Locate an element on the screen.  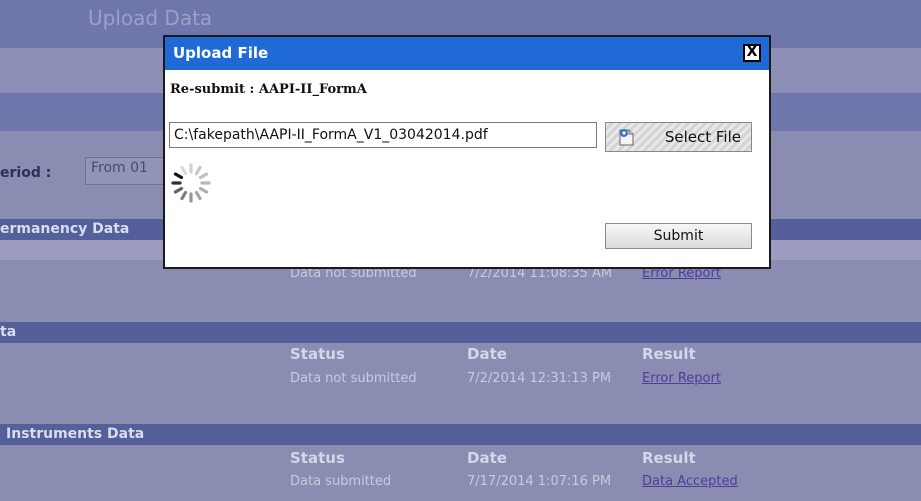
row-date: 7/17/2014 1:07:16 PM is located at coordinates (539, 481).